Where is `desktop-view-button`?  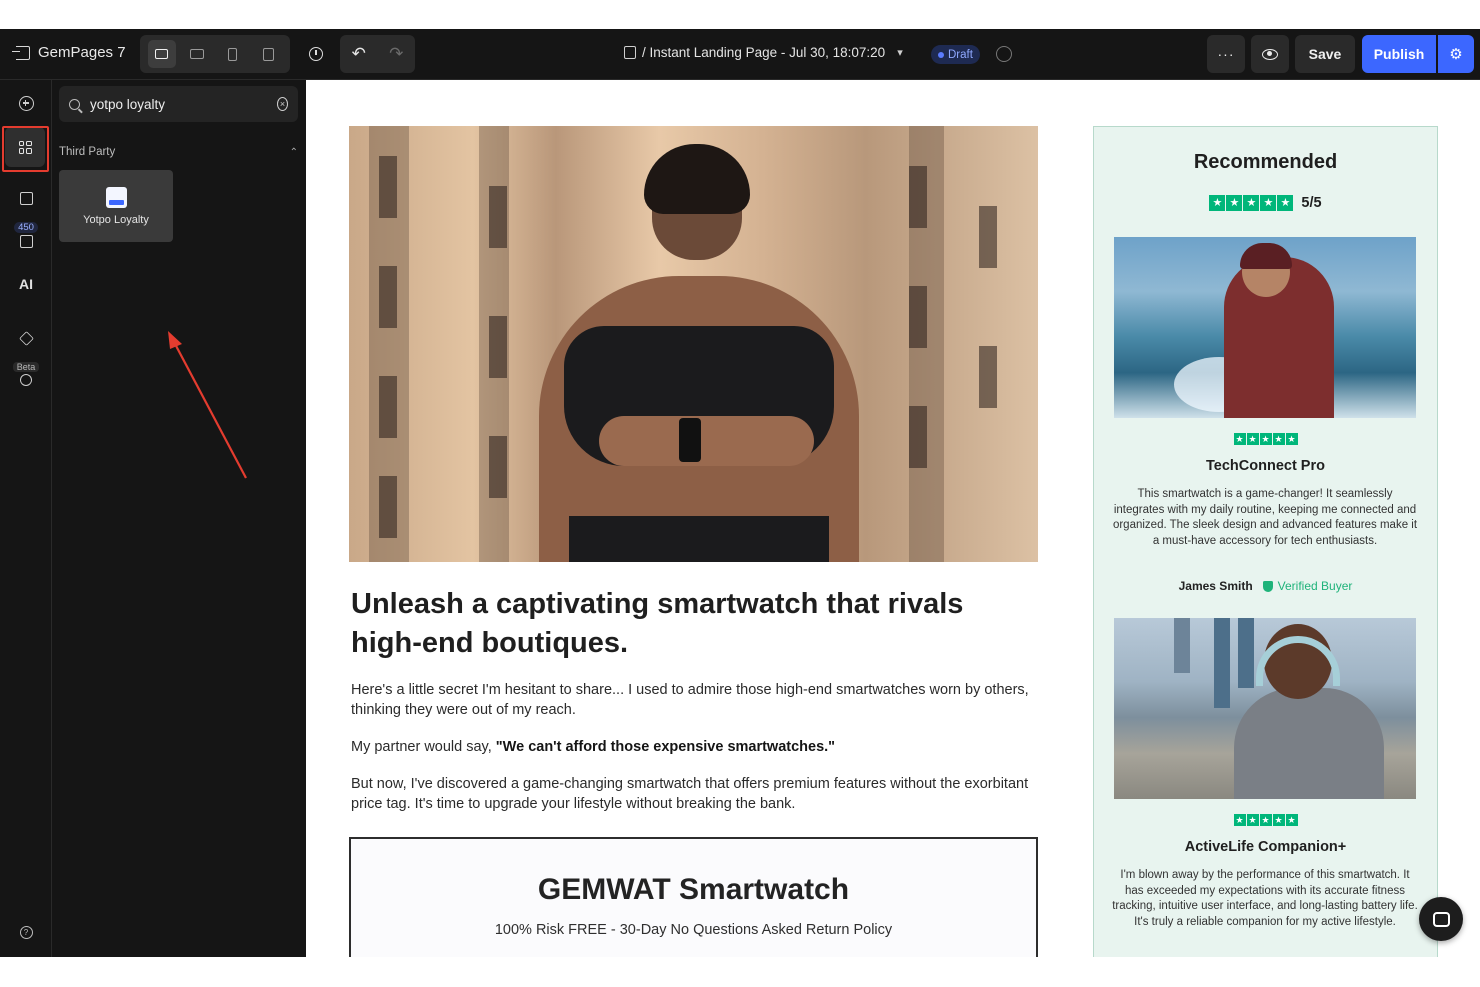 desktop-view-button is located at coordinates (161, 54).